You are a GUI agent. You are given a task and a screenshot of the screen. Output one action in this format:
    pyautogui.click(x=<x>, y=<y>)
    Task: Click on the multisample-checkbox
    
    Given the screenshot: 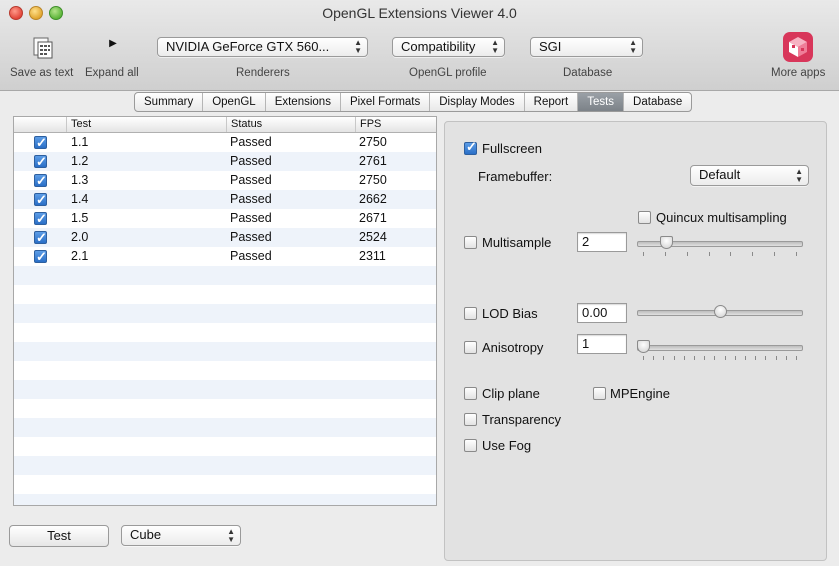 What is the action you would take?
    pyautogui.click(x=470, y=242)
    